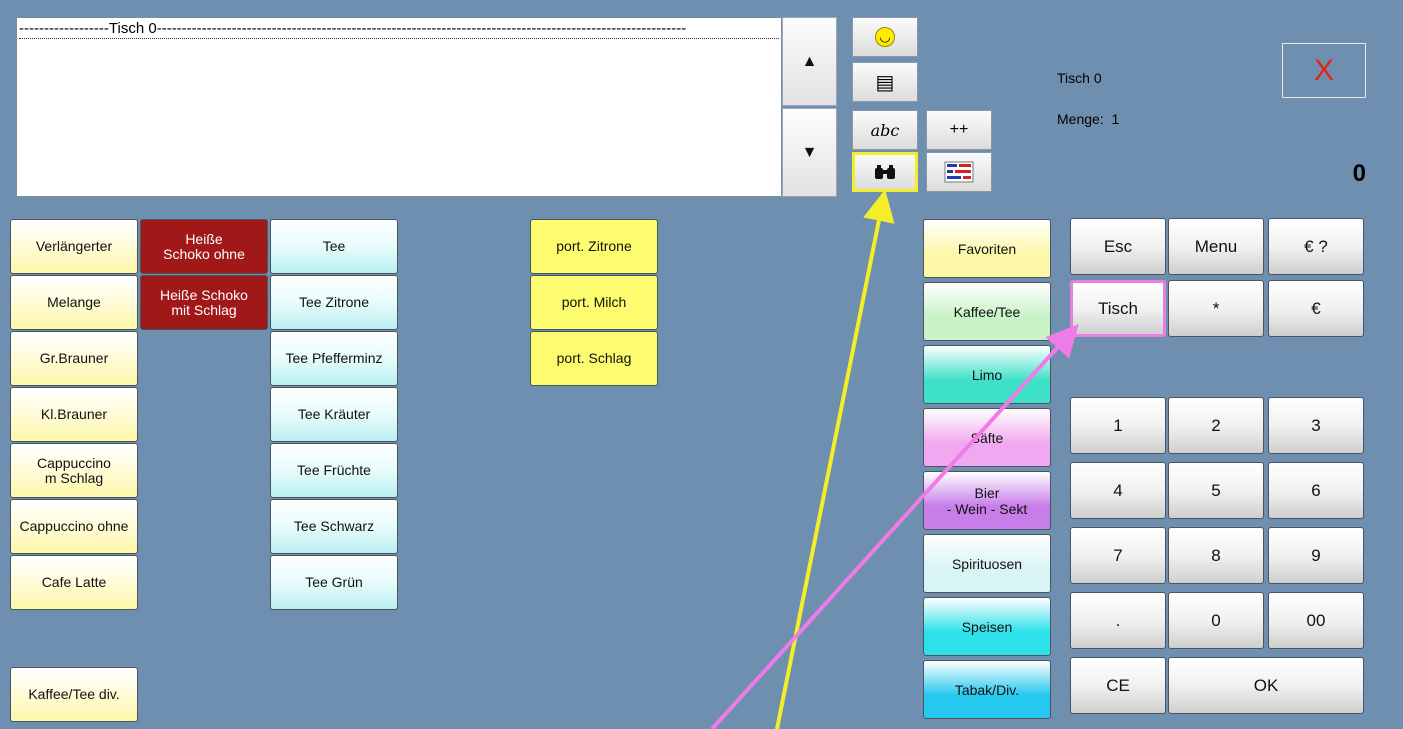 The image size is (1403, 729). What do you see at coordinates (1118, 490) in the screenshot?
I see `digit-key: 4` at bounding box center [1118, 490].